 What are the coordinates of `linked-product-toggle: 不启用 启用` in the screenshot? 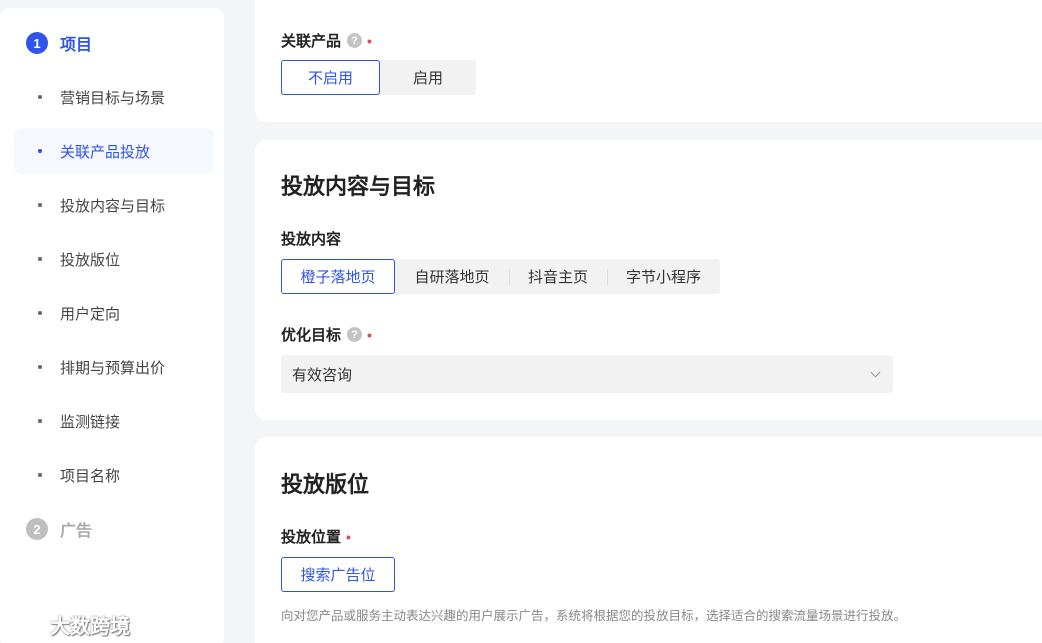 It's located at (378, 77).